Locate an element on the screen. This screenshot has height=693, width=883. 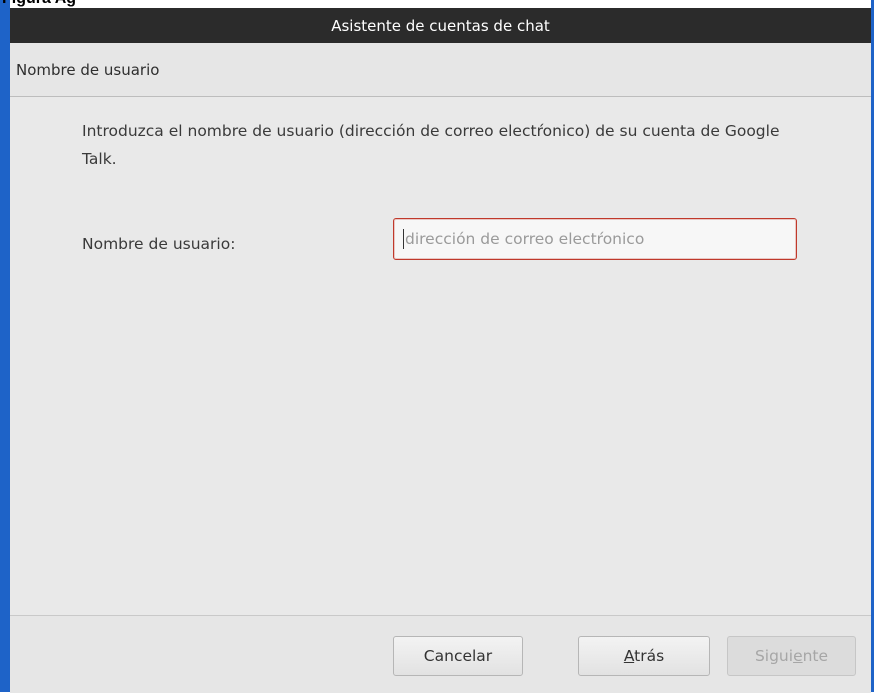
next-button-label: Siguiente is located at coordinates (791, 656).